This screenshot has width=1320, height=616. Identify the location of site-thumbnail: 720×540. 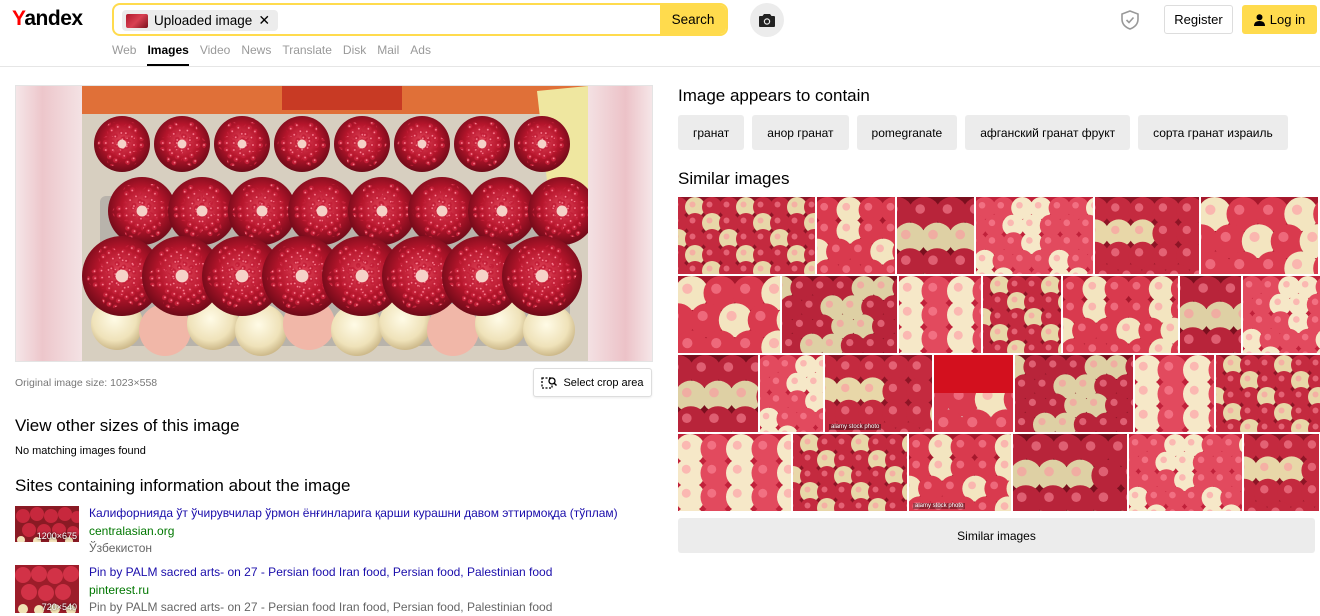
(47, 589).